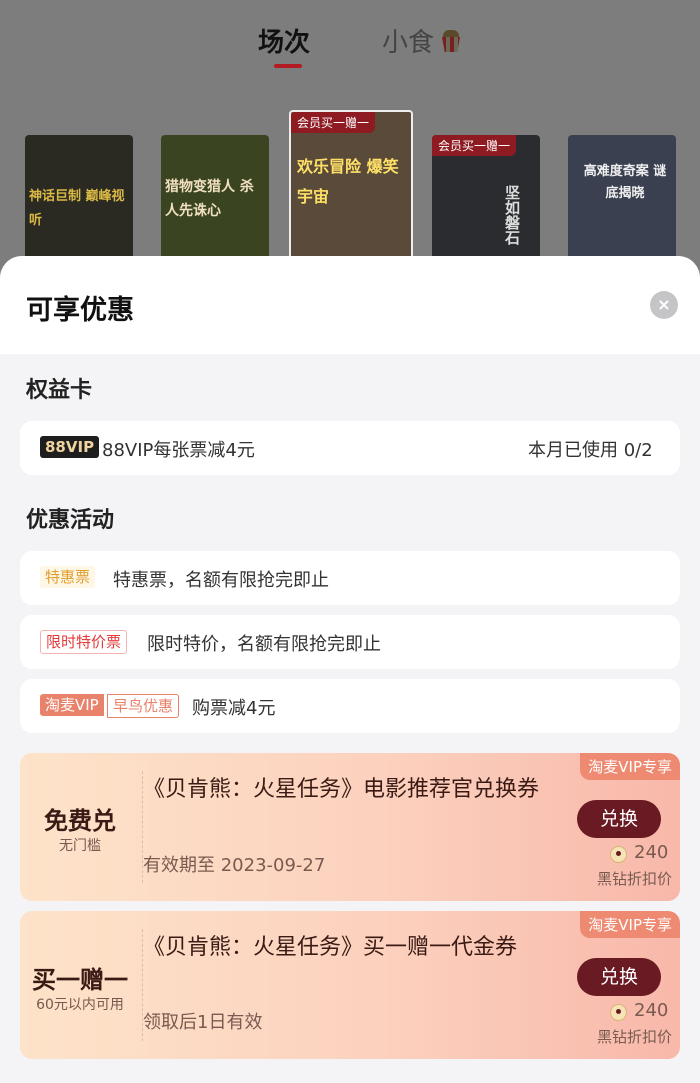 Image resolution: width=700 pixels, height=1083 pixels. Describe the element at coordinates (70, 520) in the screenshot. I see `promo-section-title: 优惠活动` at that location.